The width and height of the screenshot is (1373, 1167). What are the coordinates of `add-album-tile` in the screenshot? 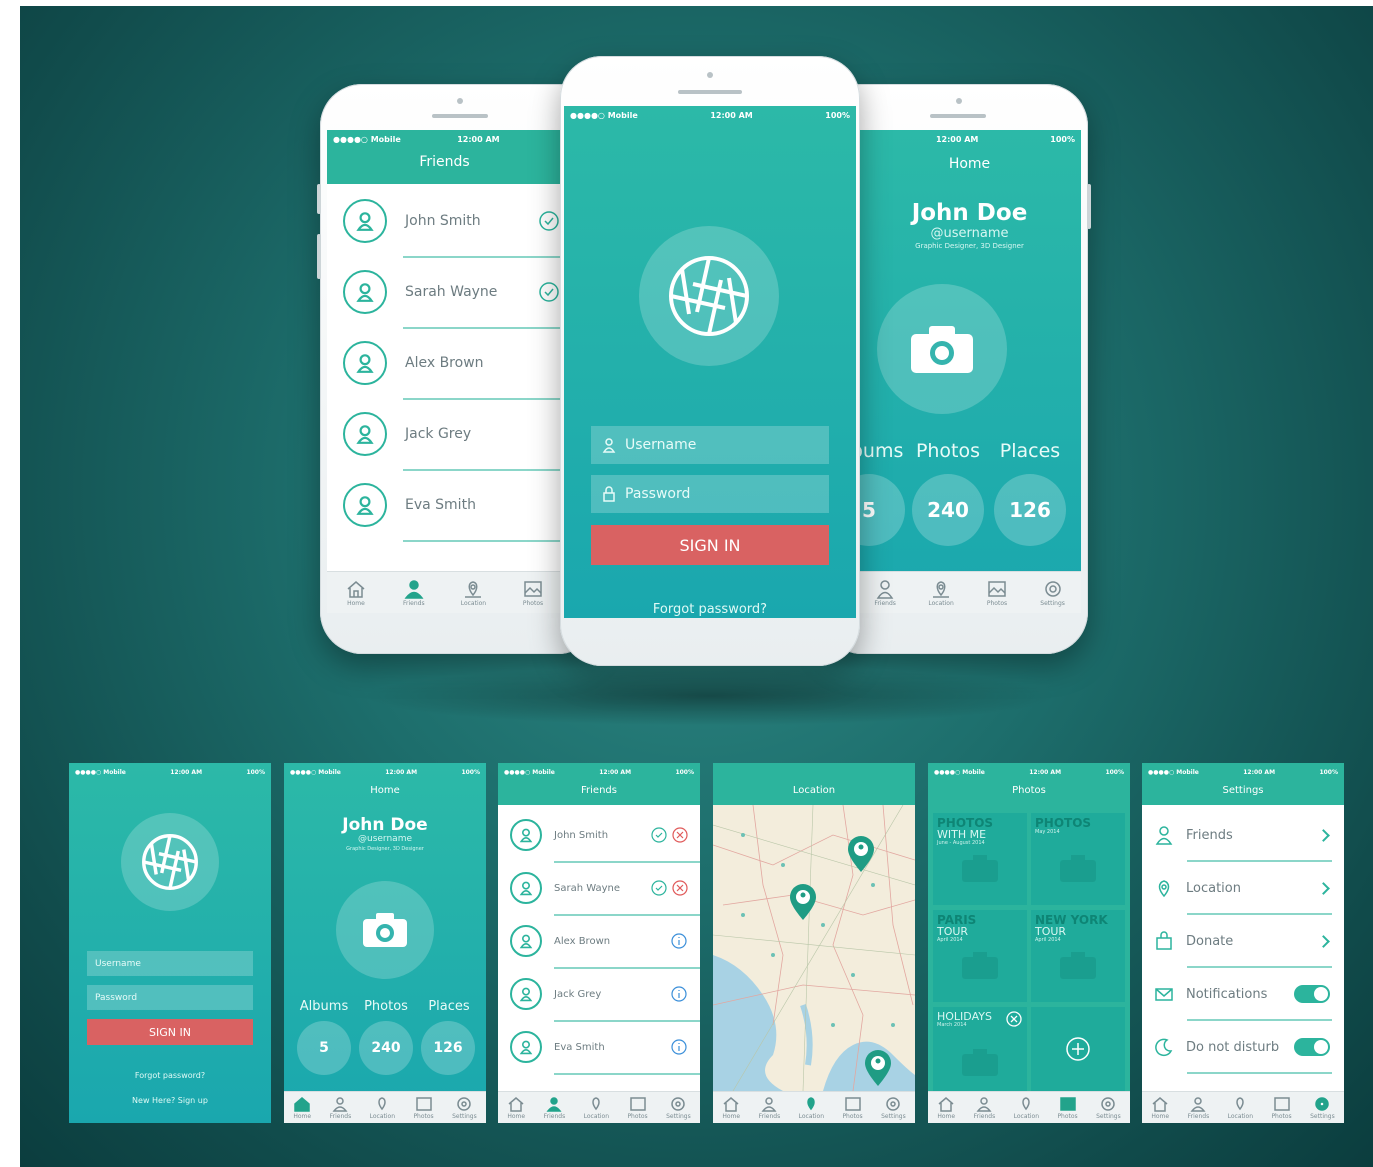 It's located at (1078, 1049).